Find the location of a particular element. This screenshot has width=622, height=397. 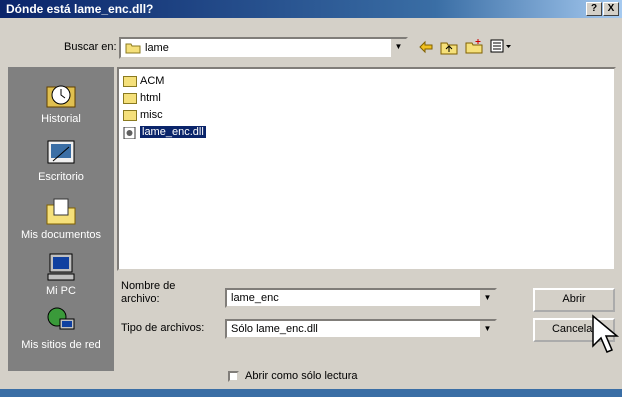

list-item-selected: lame_enc.dll is located at coordinates (164, 134).